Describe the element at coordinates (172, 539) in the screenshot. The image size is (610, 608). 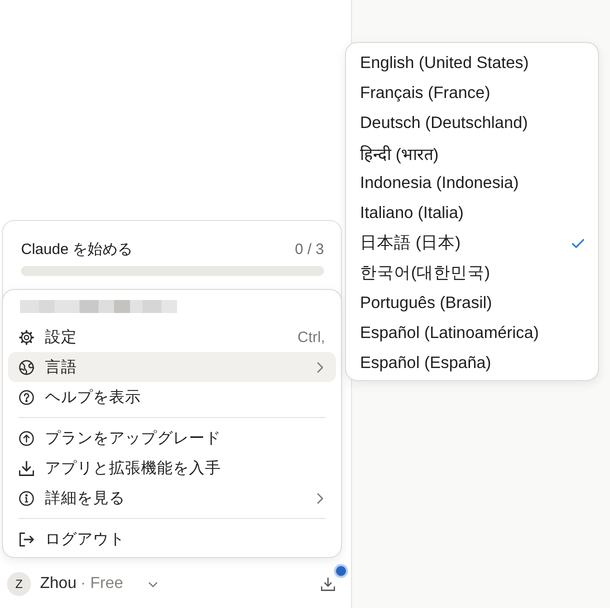
I see `menu-item: ログアウト` at that location.